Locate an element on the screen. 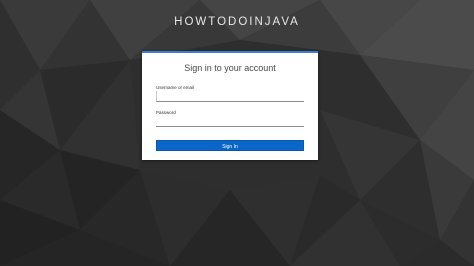 This screenshot has width=474, height=266. password-input is located at coordinates (230, 121).